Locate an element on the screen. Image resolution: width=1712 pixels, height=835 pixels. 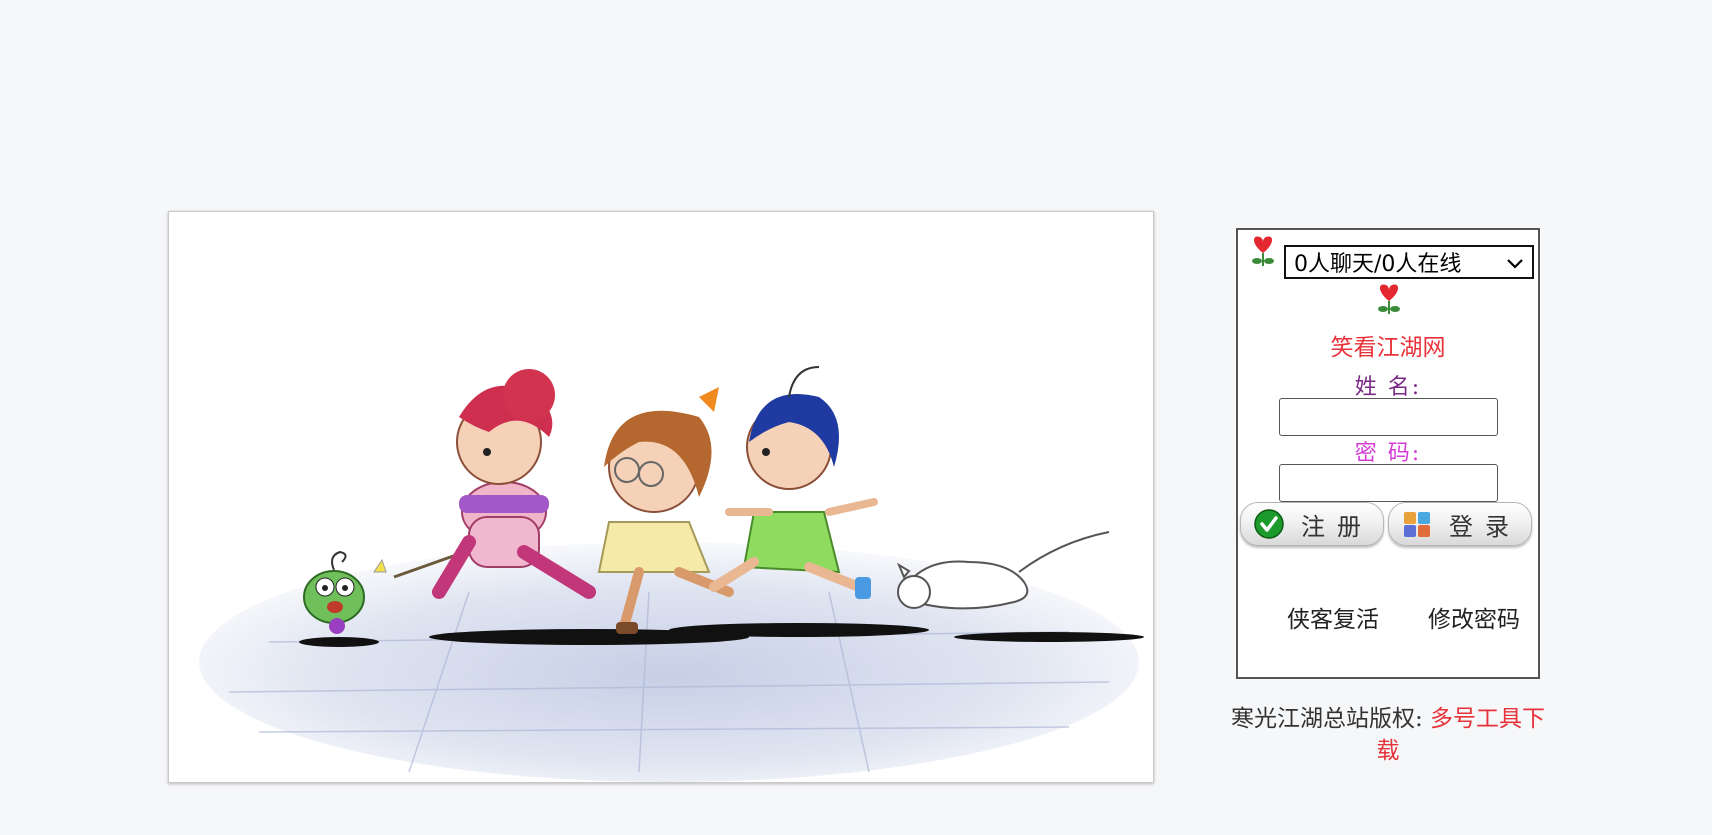
password-label: 密 码: is located at coordinates (1388, 453).